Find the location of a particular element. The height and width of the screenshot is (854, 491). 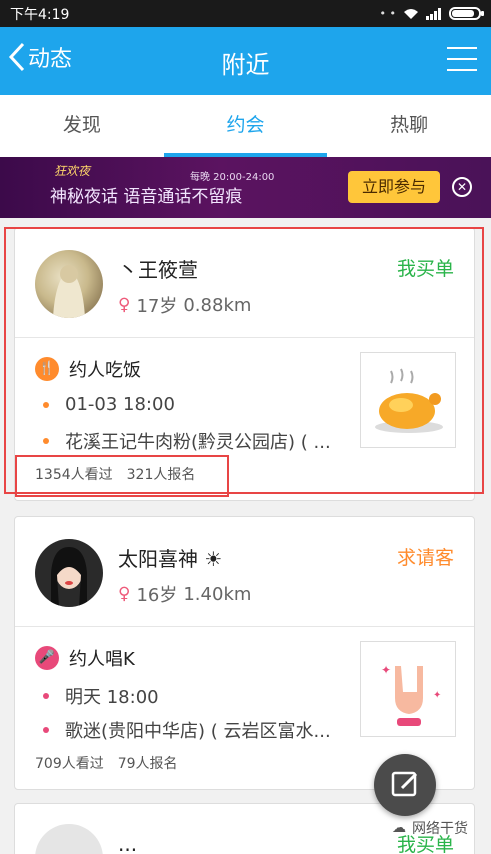

rock-hand-icon: ✦ ✦ is located at coordinates (411, 694).